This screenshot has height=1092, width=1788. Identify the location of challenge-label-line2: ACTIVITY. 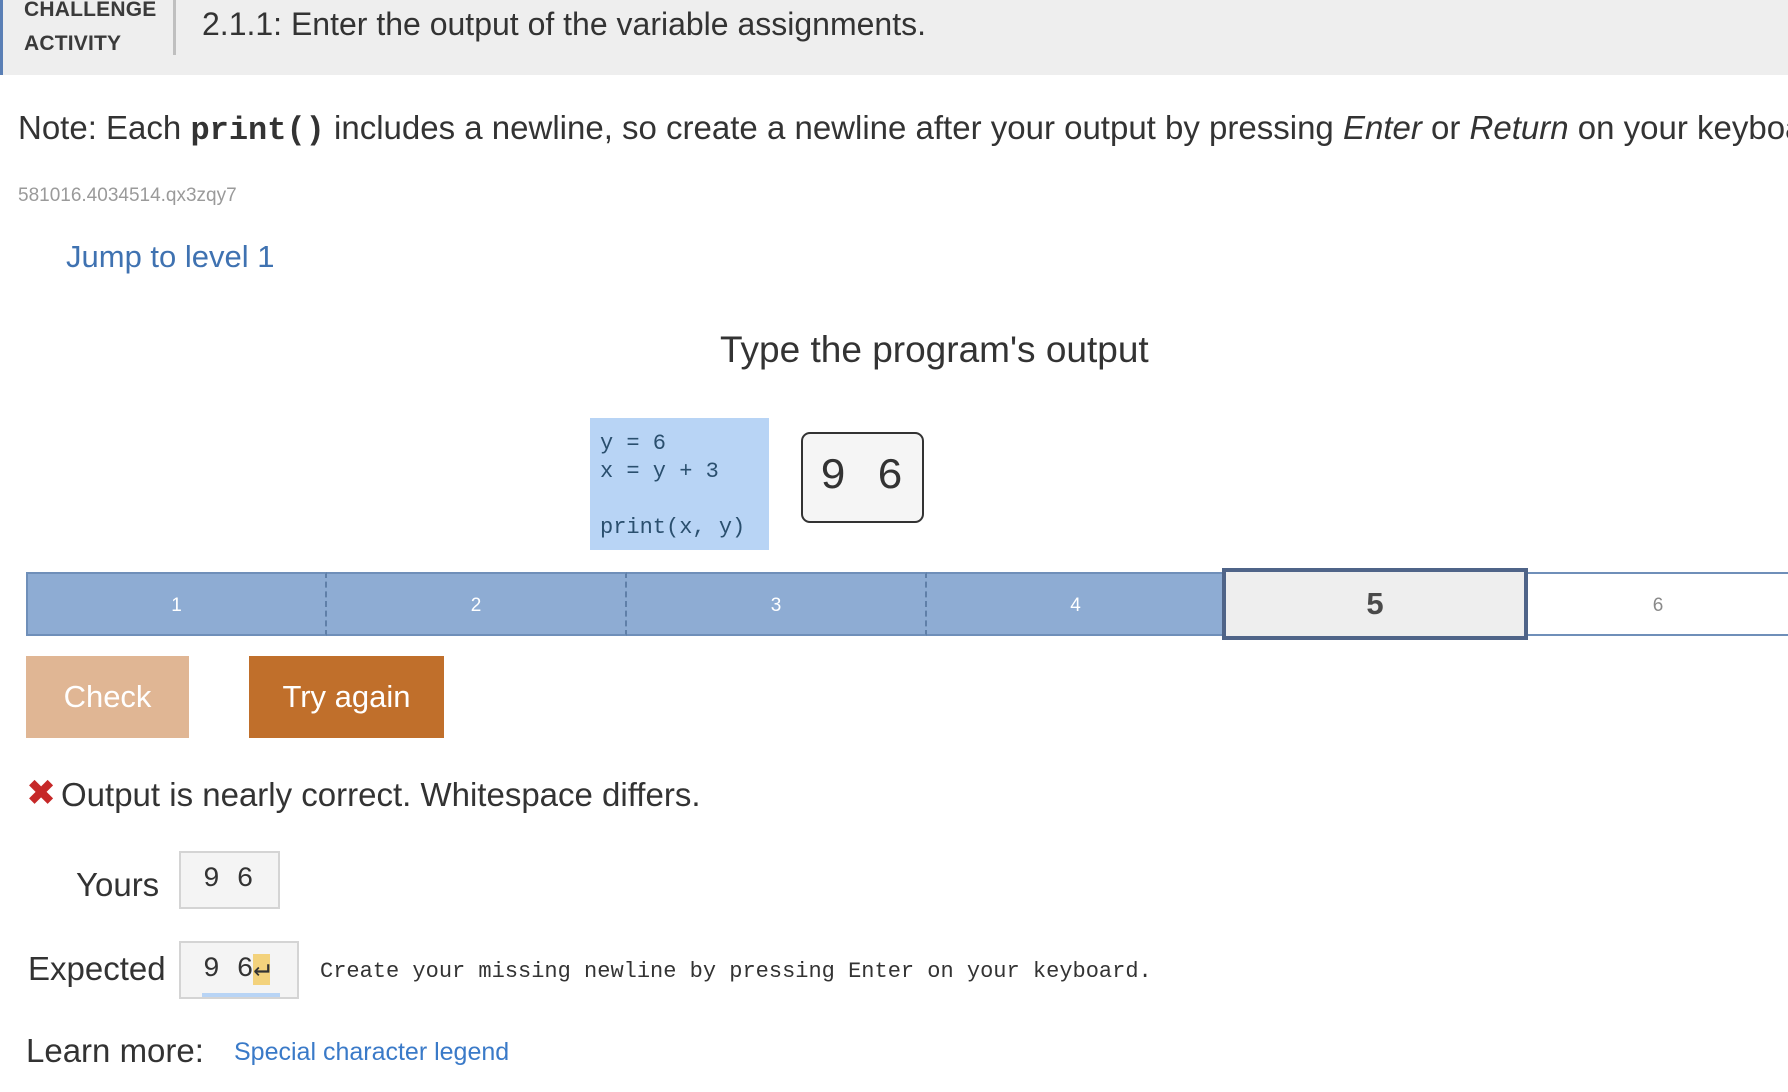
(73, 43).